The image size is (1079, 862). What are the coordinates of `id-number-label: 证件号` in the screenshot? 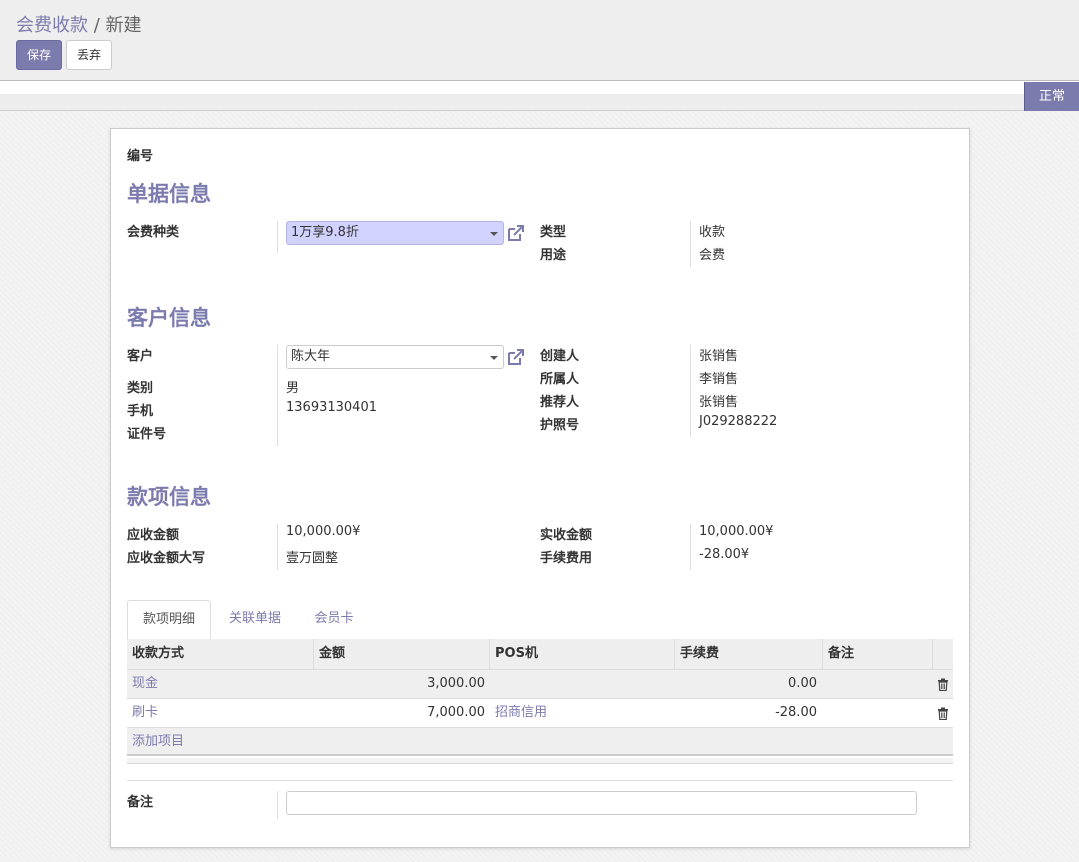 It's located at (147, 434).